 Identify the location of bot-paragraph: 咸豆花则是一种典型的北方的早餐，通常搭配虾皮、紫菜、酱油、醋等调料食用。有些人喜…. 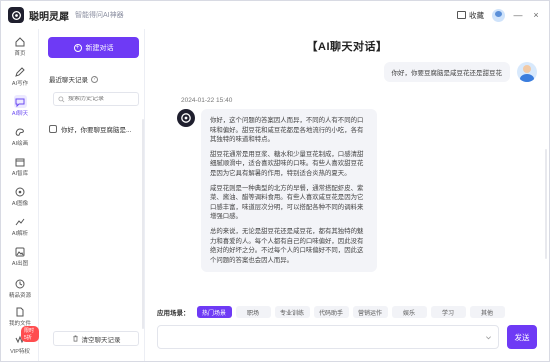
(287, 202).